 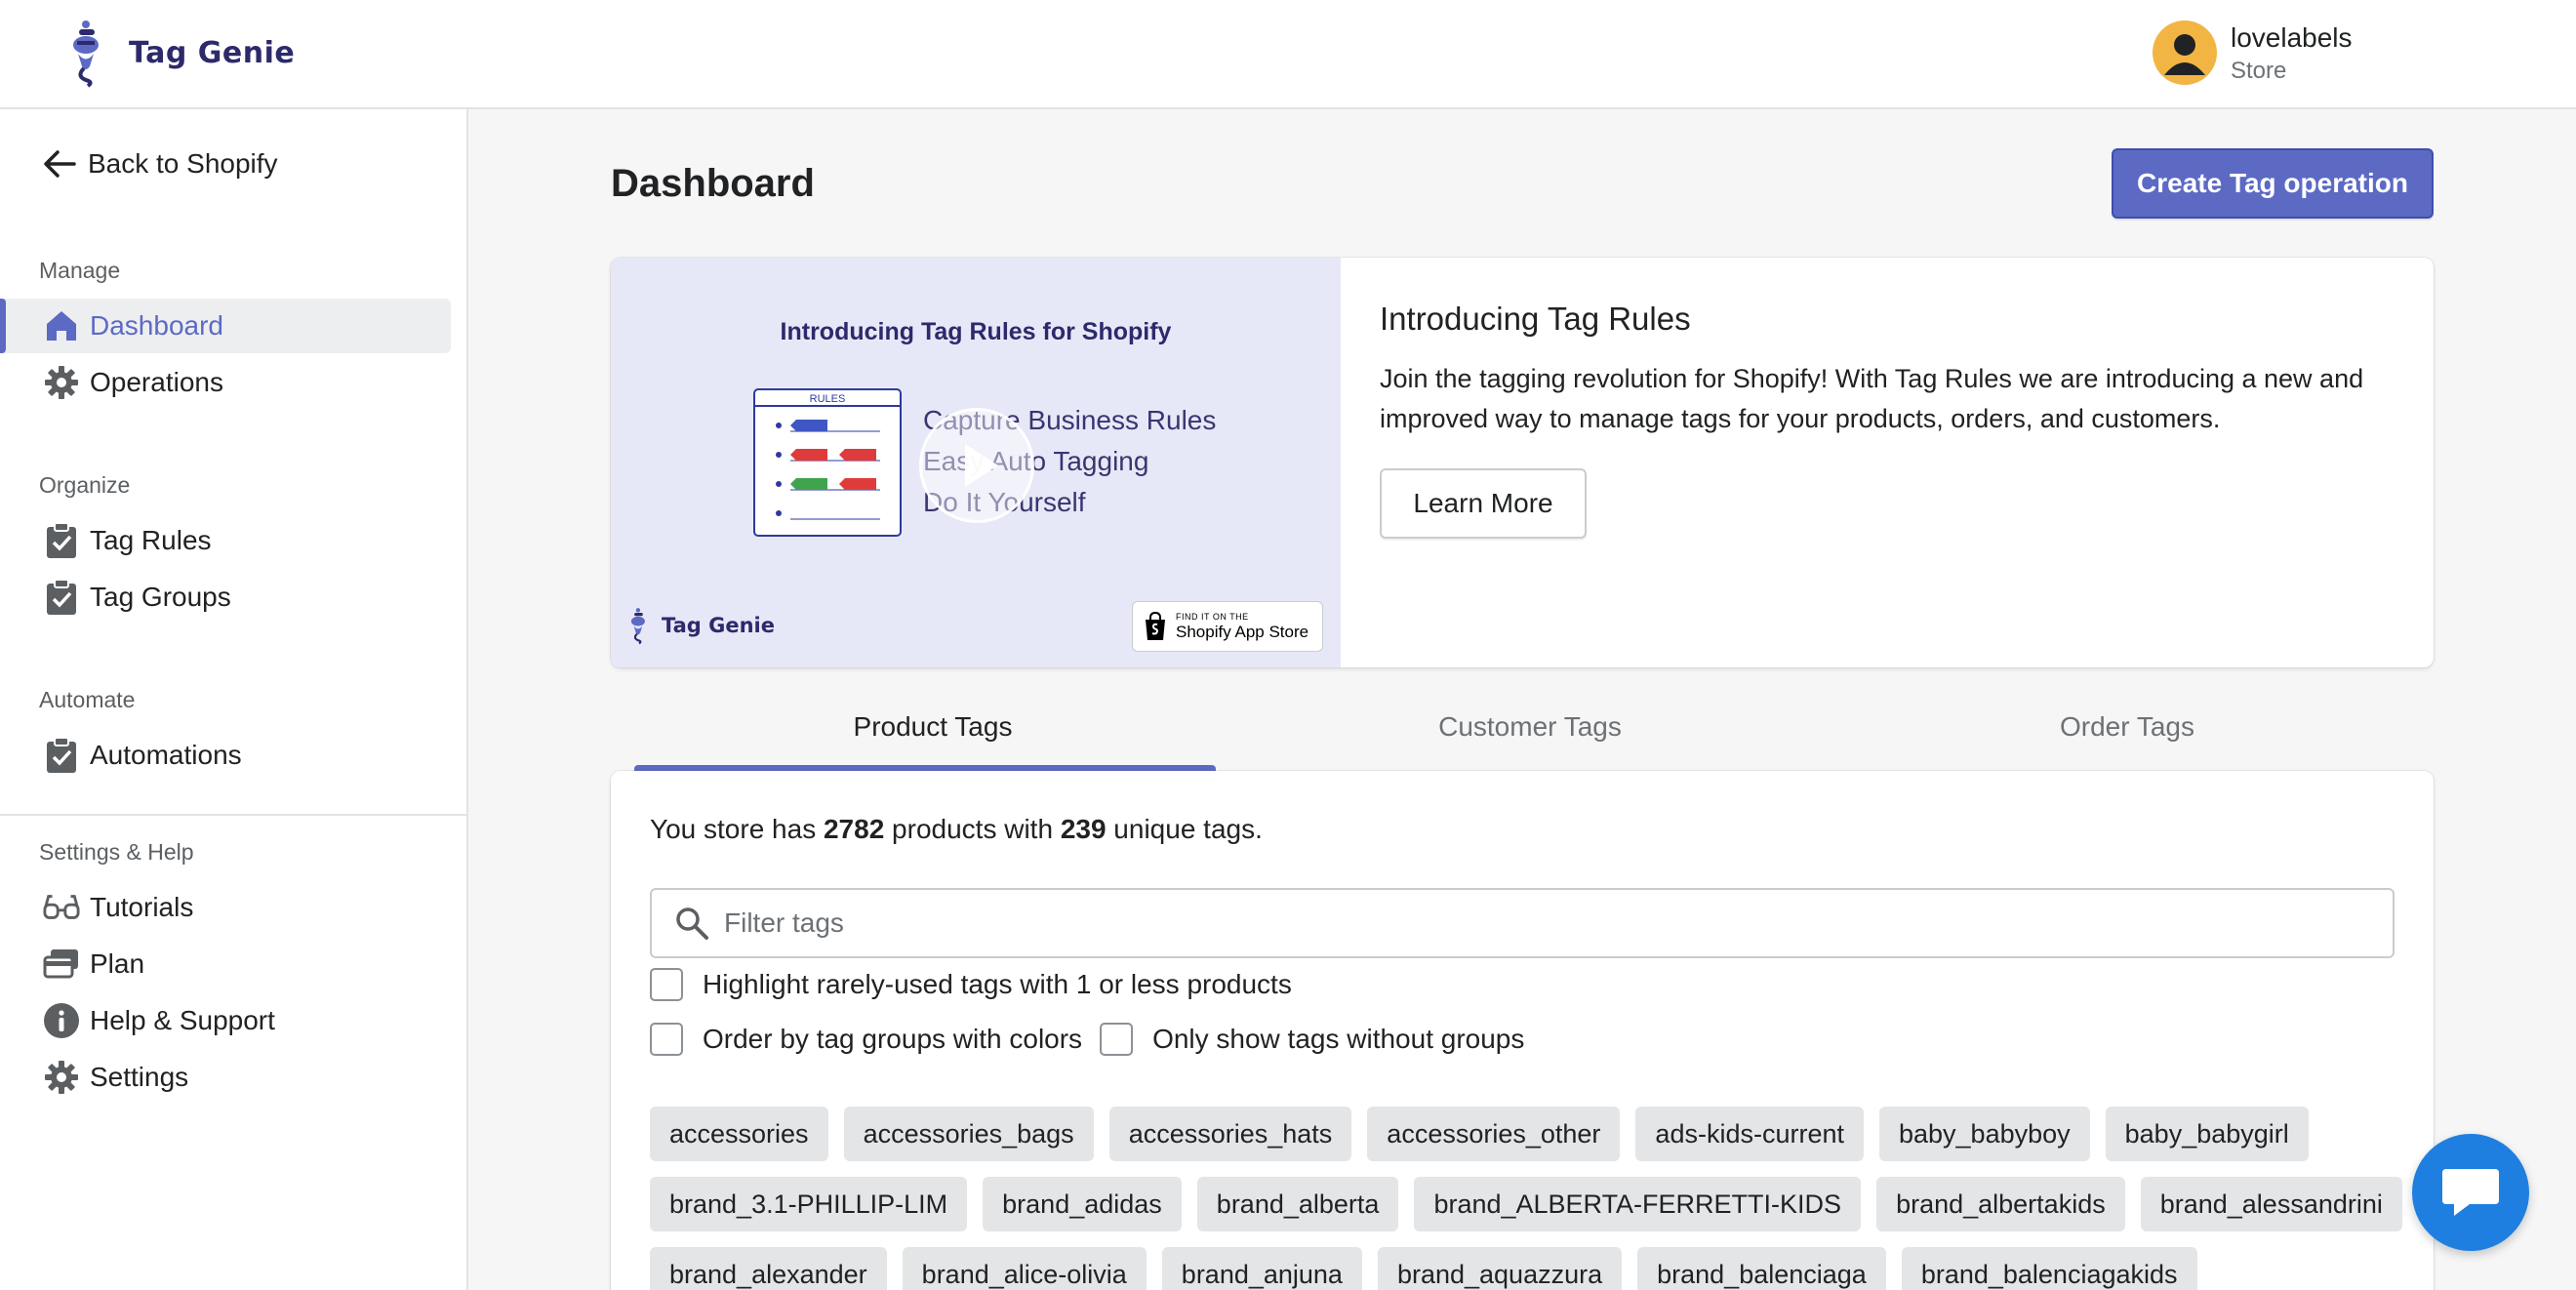 What do you see at coordinates (1083, 829) in the screenshot?
I see `unique-tags-count: 239` at bounding box center [1083, 829].